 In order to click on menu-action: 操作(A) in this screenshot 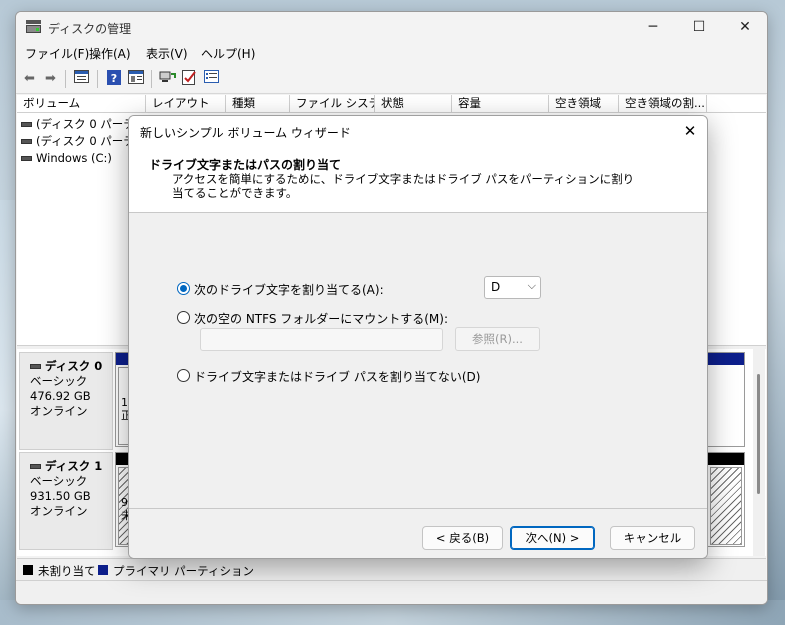, I will do `click(110, 53)`.